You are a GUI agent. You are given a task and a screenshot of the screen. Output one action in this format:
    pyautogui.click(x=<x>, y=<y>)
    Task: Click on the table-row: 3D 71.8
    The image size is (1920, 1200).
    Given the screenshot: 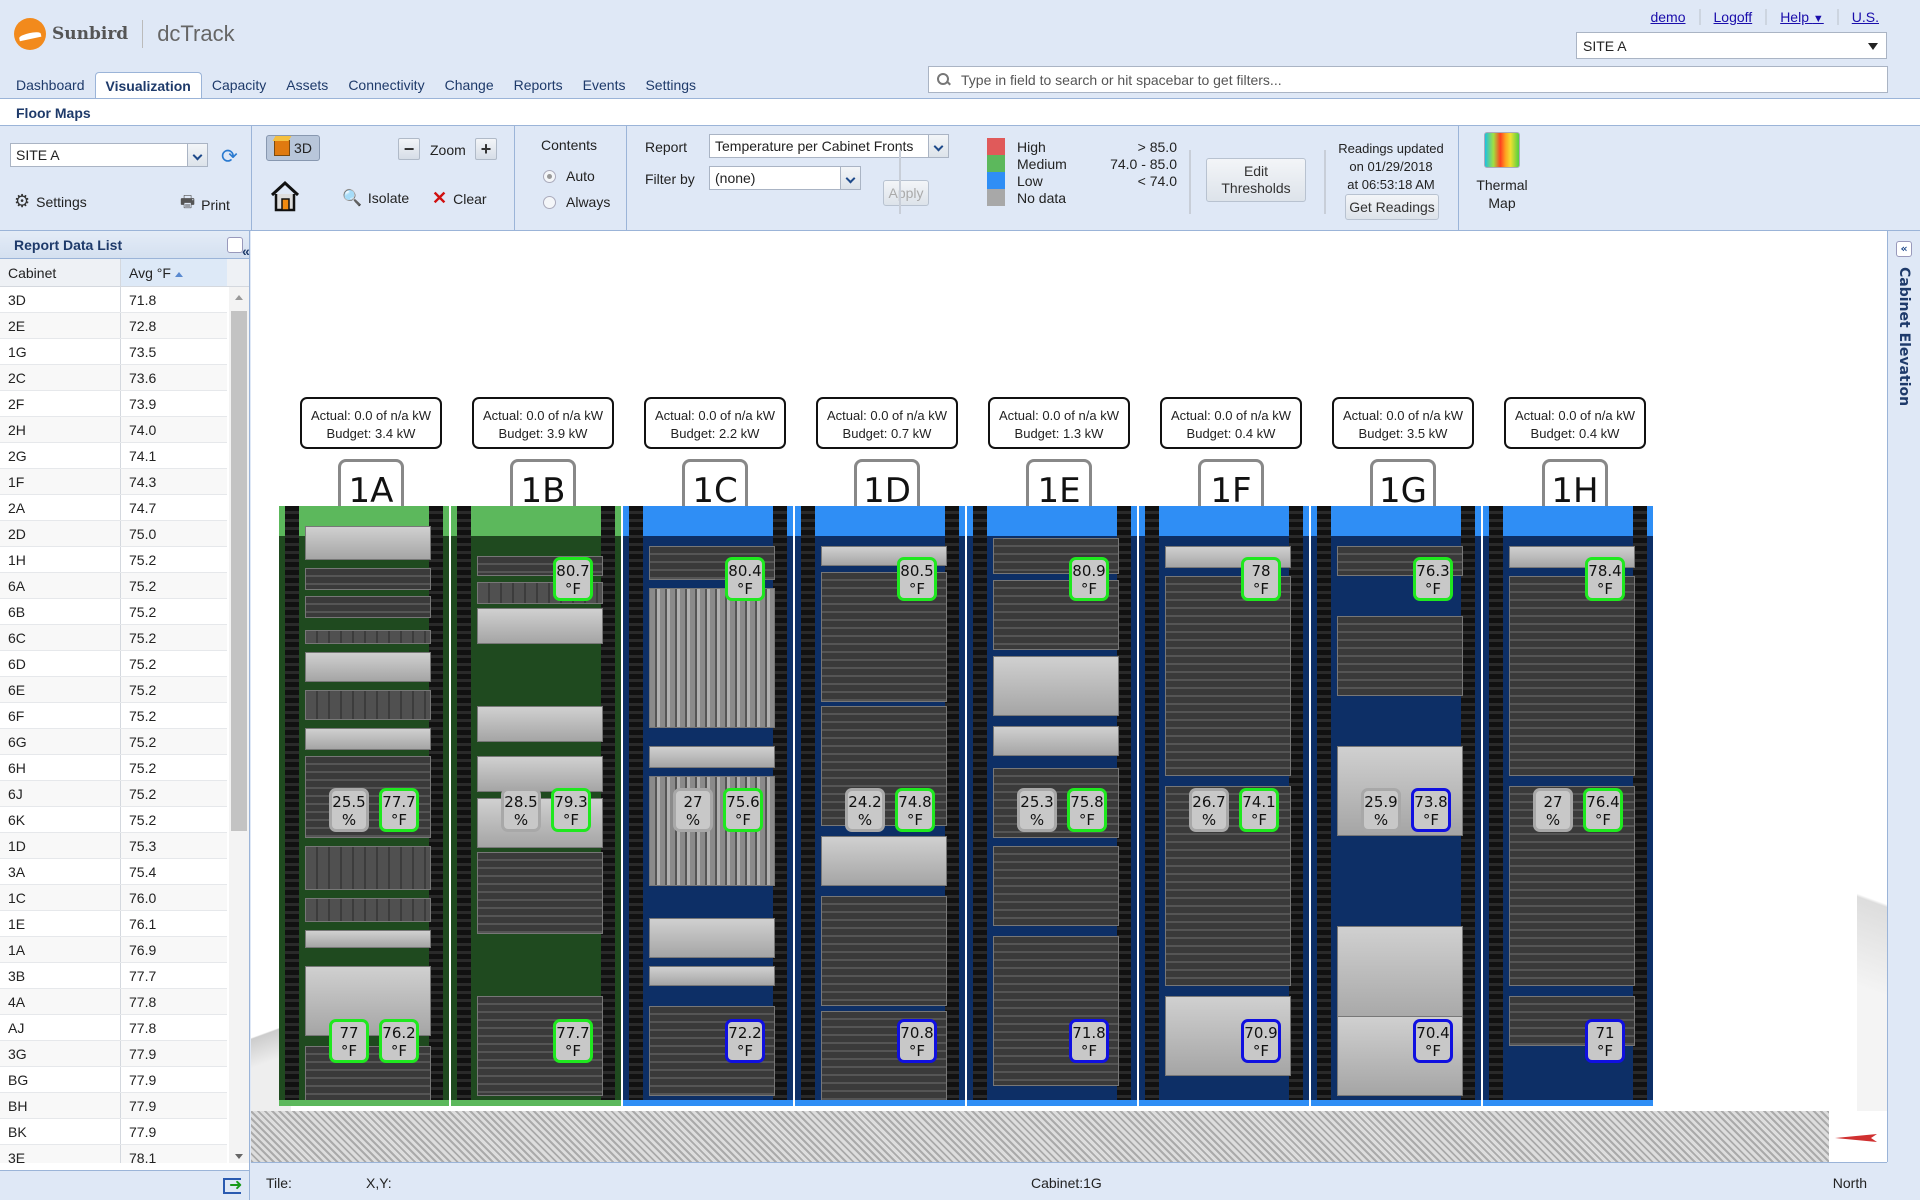 What is the action you would take?
    pyautogui.click(x=113, y=300)
    